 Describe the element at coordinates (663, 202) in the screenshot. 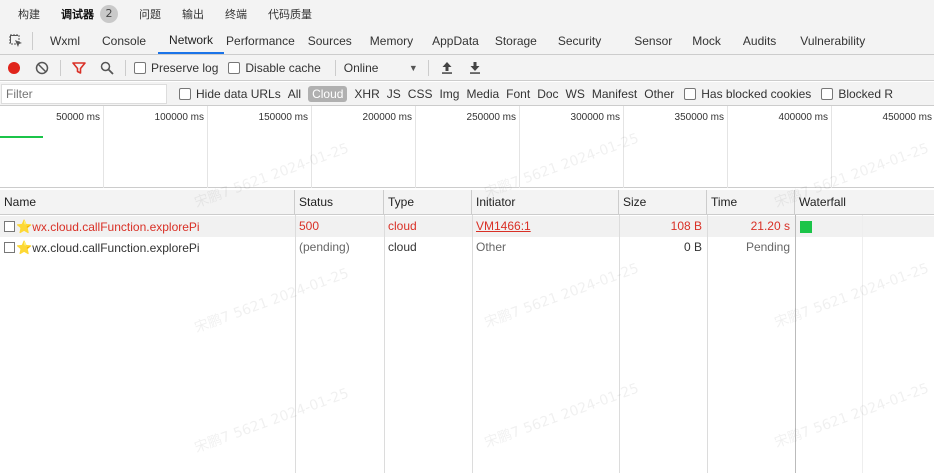

I see `column-header-size: Size` at that location.